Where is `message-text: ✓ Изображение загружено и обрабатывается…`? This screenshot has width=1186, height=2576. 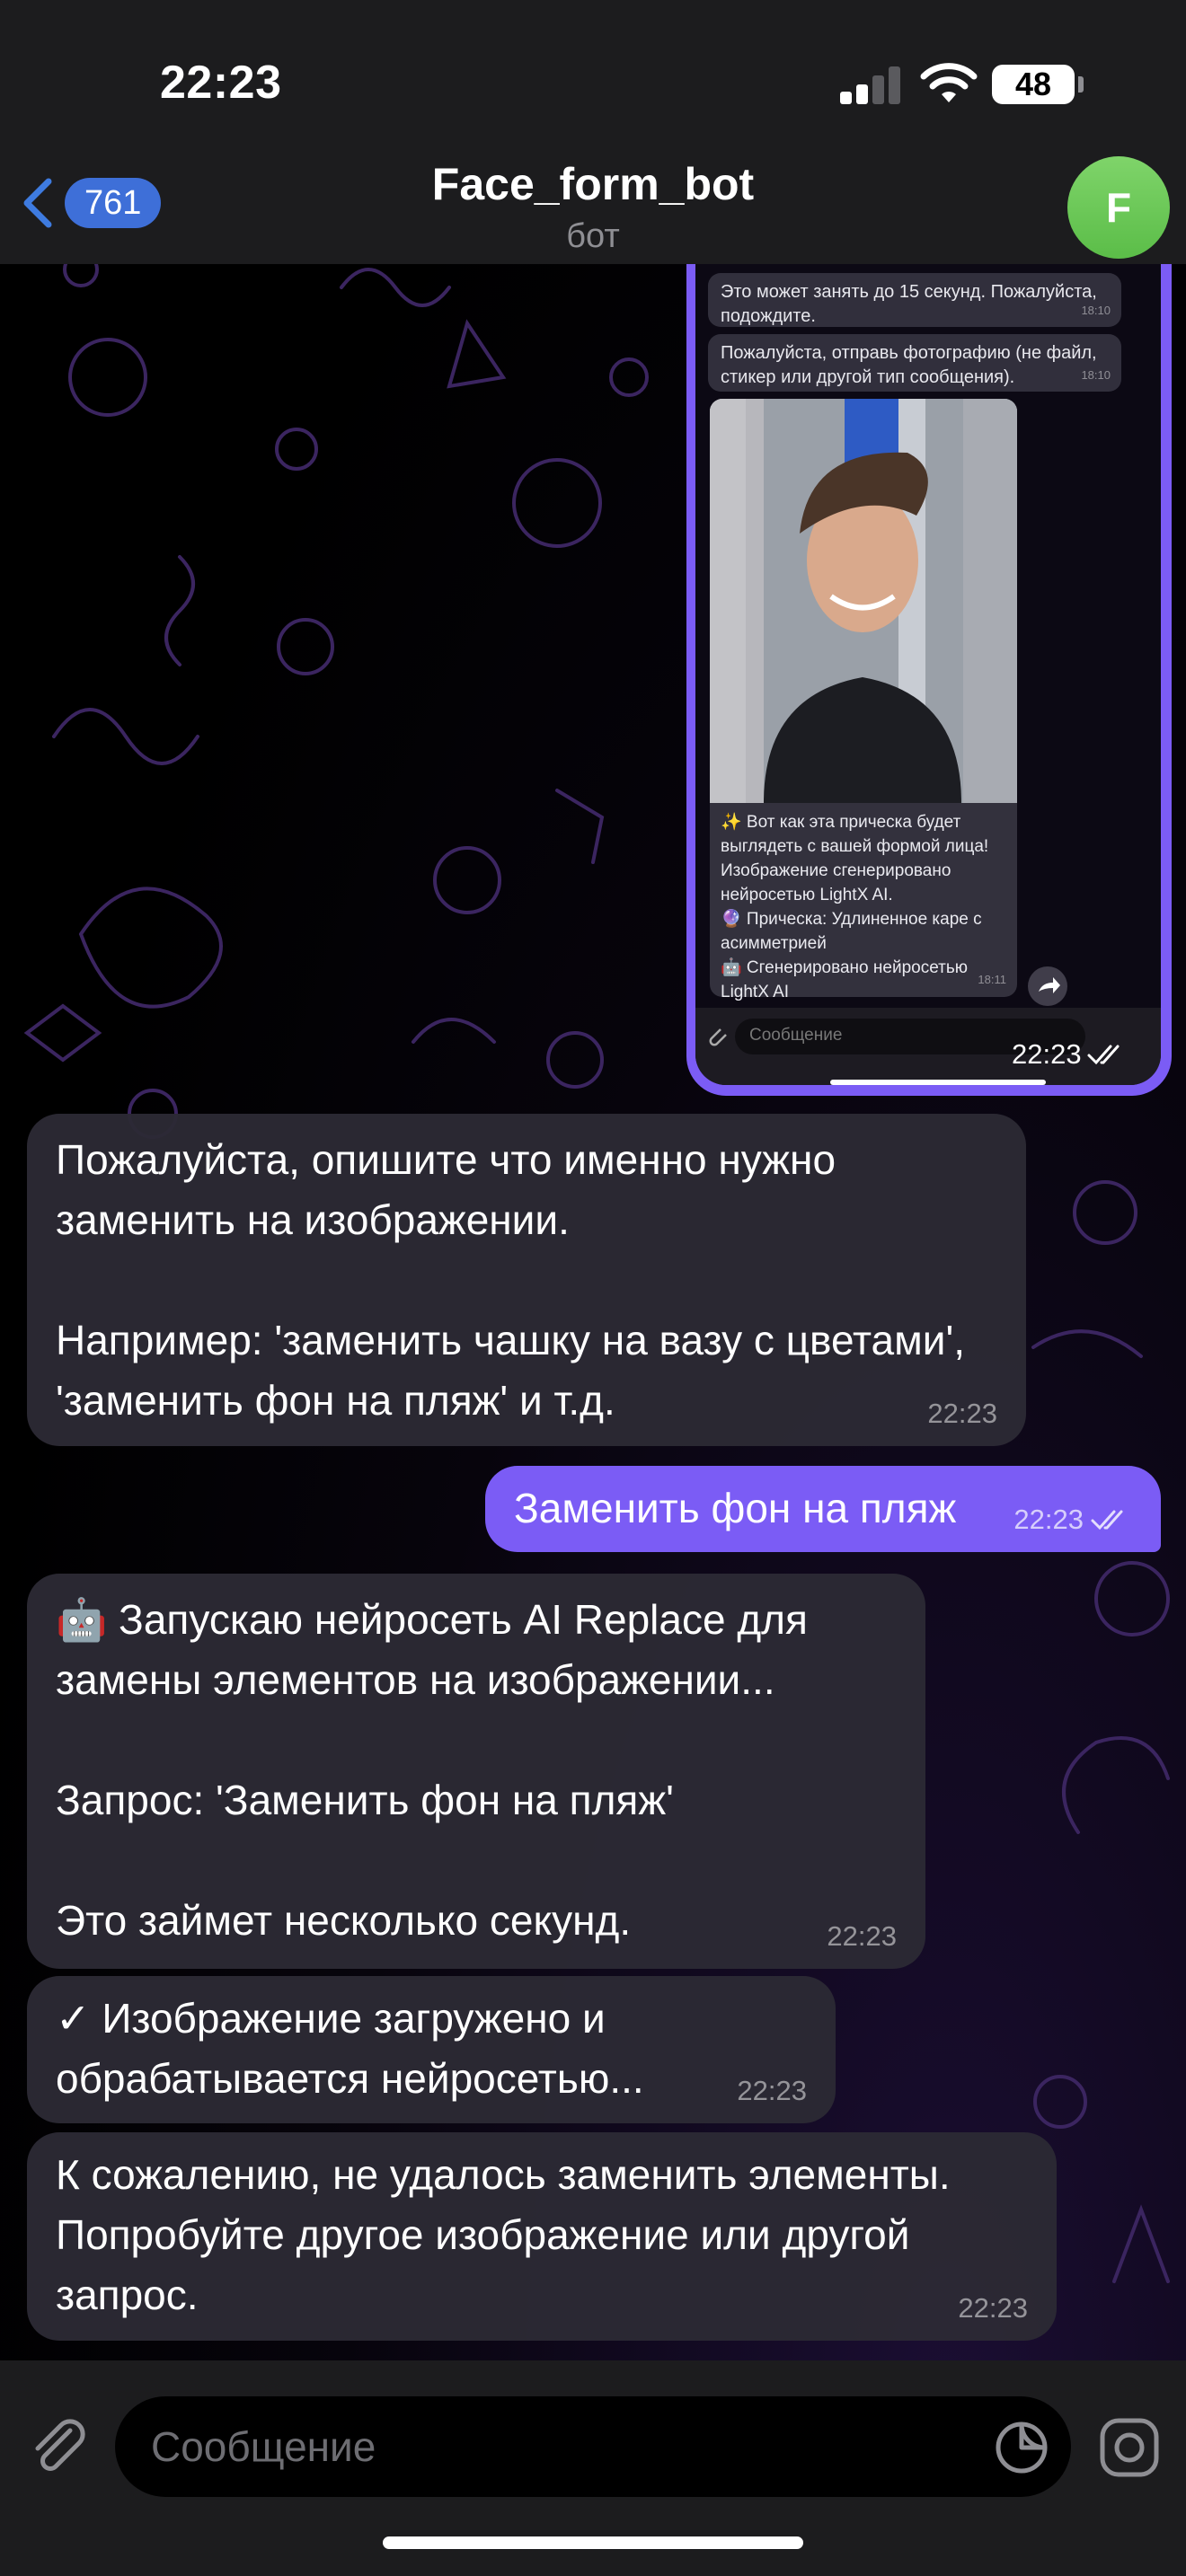 message-text: ✓ Изображение загружено и обрабатывается… is located at coordinates (350, 2048).